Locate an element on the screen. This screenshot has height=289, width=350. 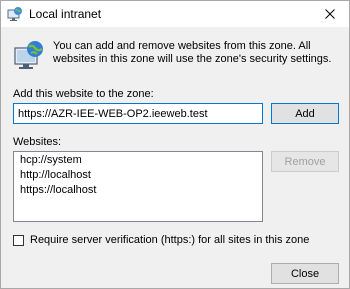
add-website-label: Add this website to the zone: is located at coordinates (83, 94).